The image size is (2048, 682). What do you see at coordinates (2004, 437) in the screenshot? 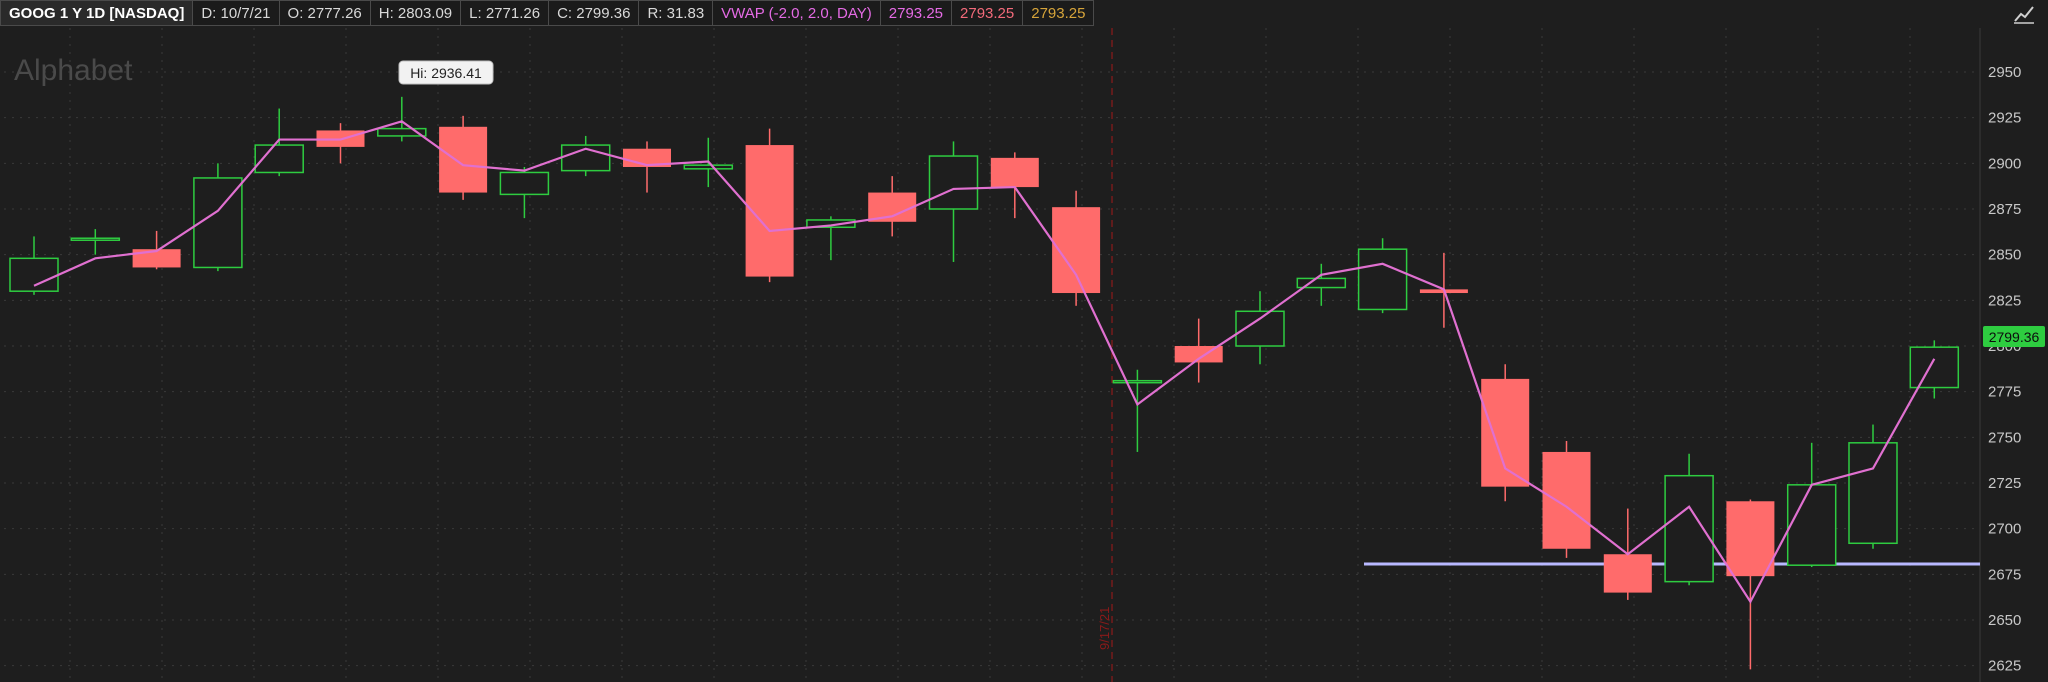
I see `y-tick-label: 2750` at bounding box center [2004, 437].